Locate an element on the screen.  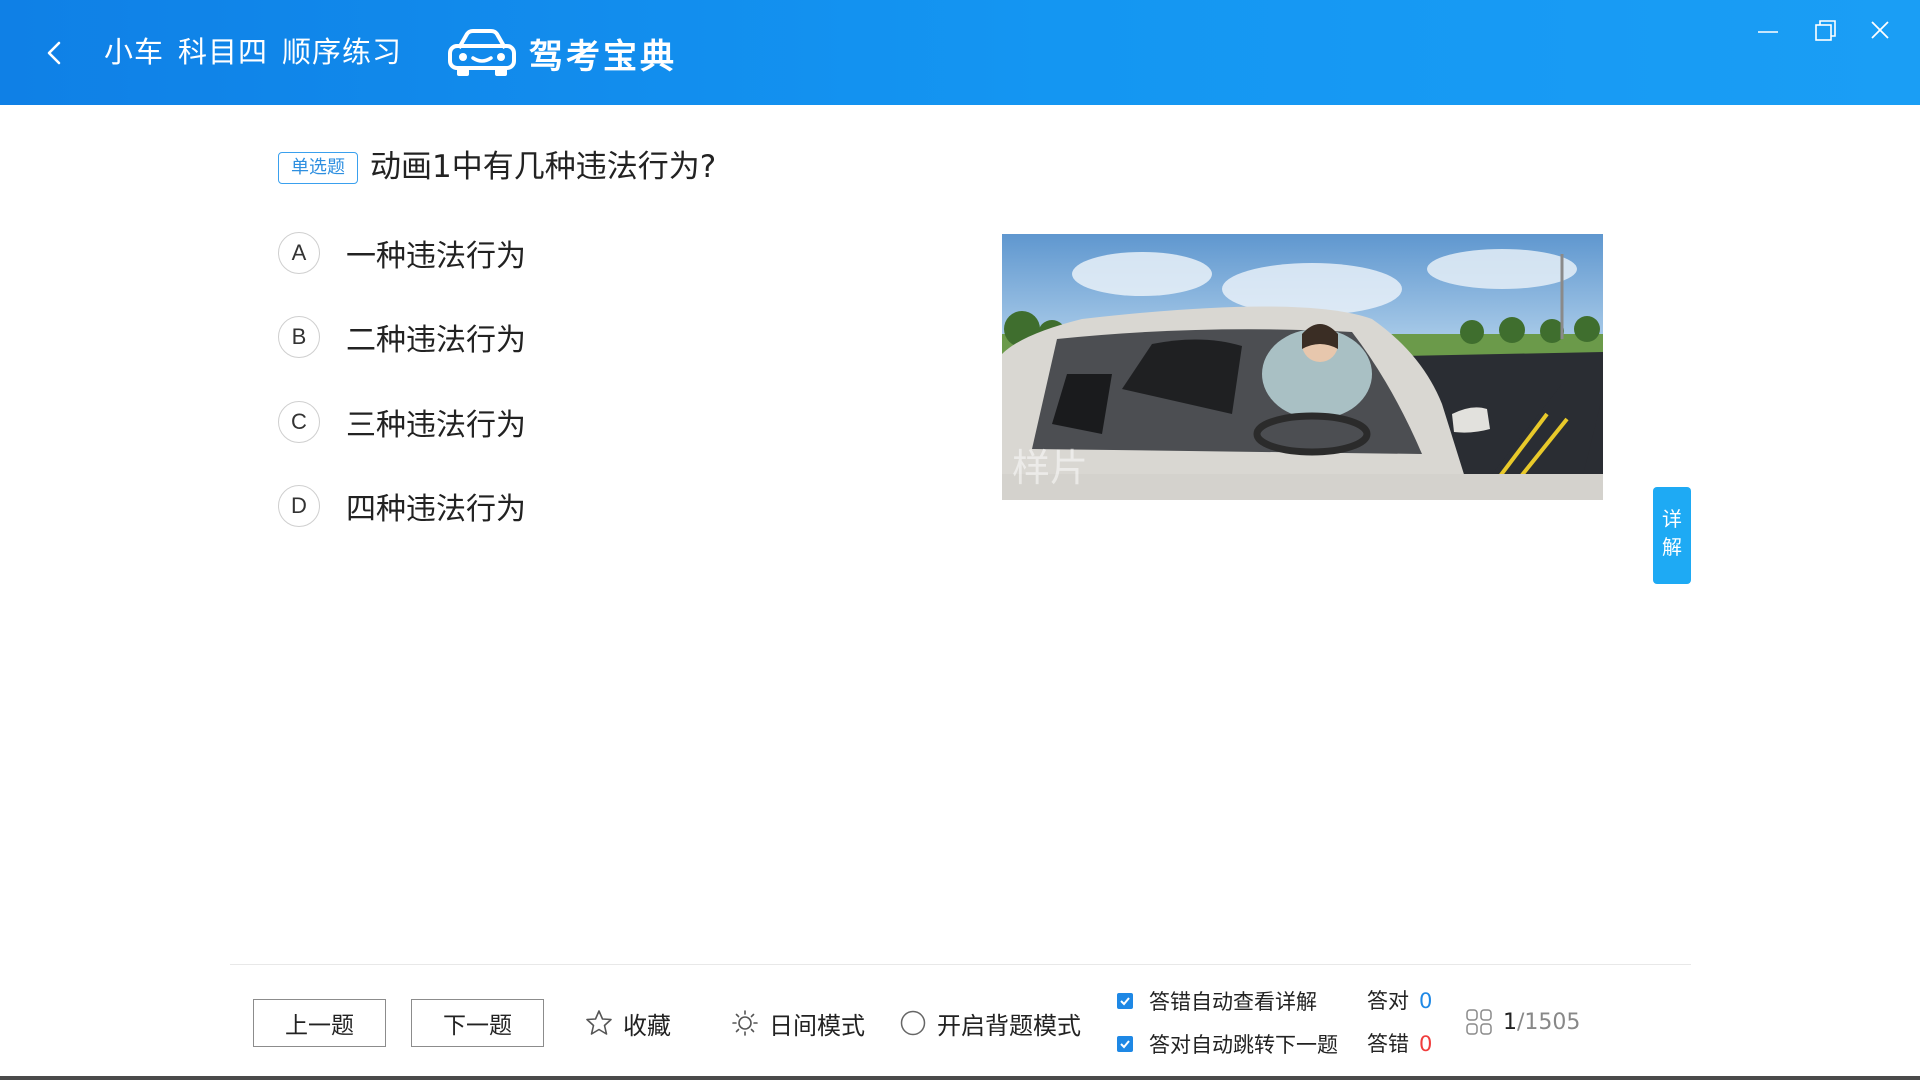
detail-explanation-tab: 详 解 is located at coordinates (1672, 535).